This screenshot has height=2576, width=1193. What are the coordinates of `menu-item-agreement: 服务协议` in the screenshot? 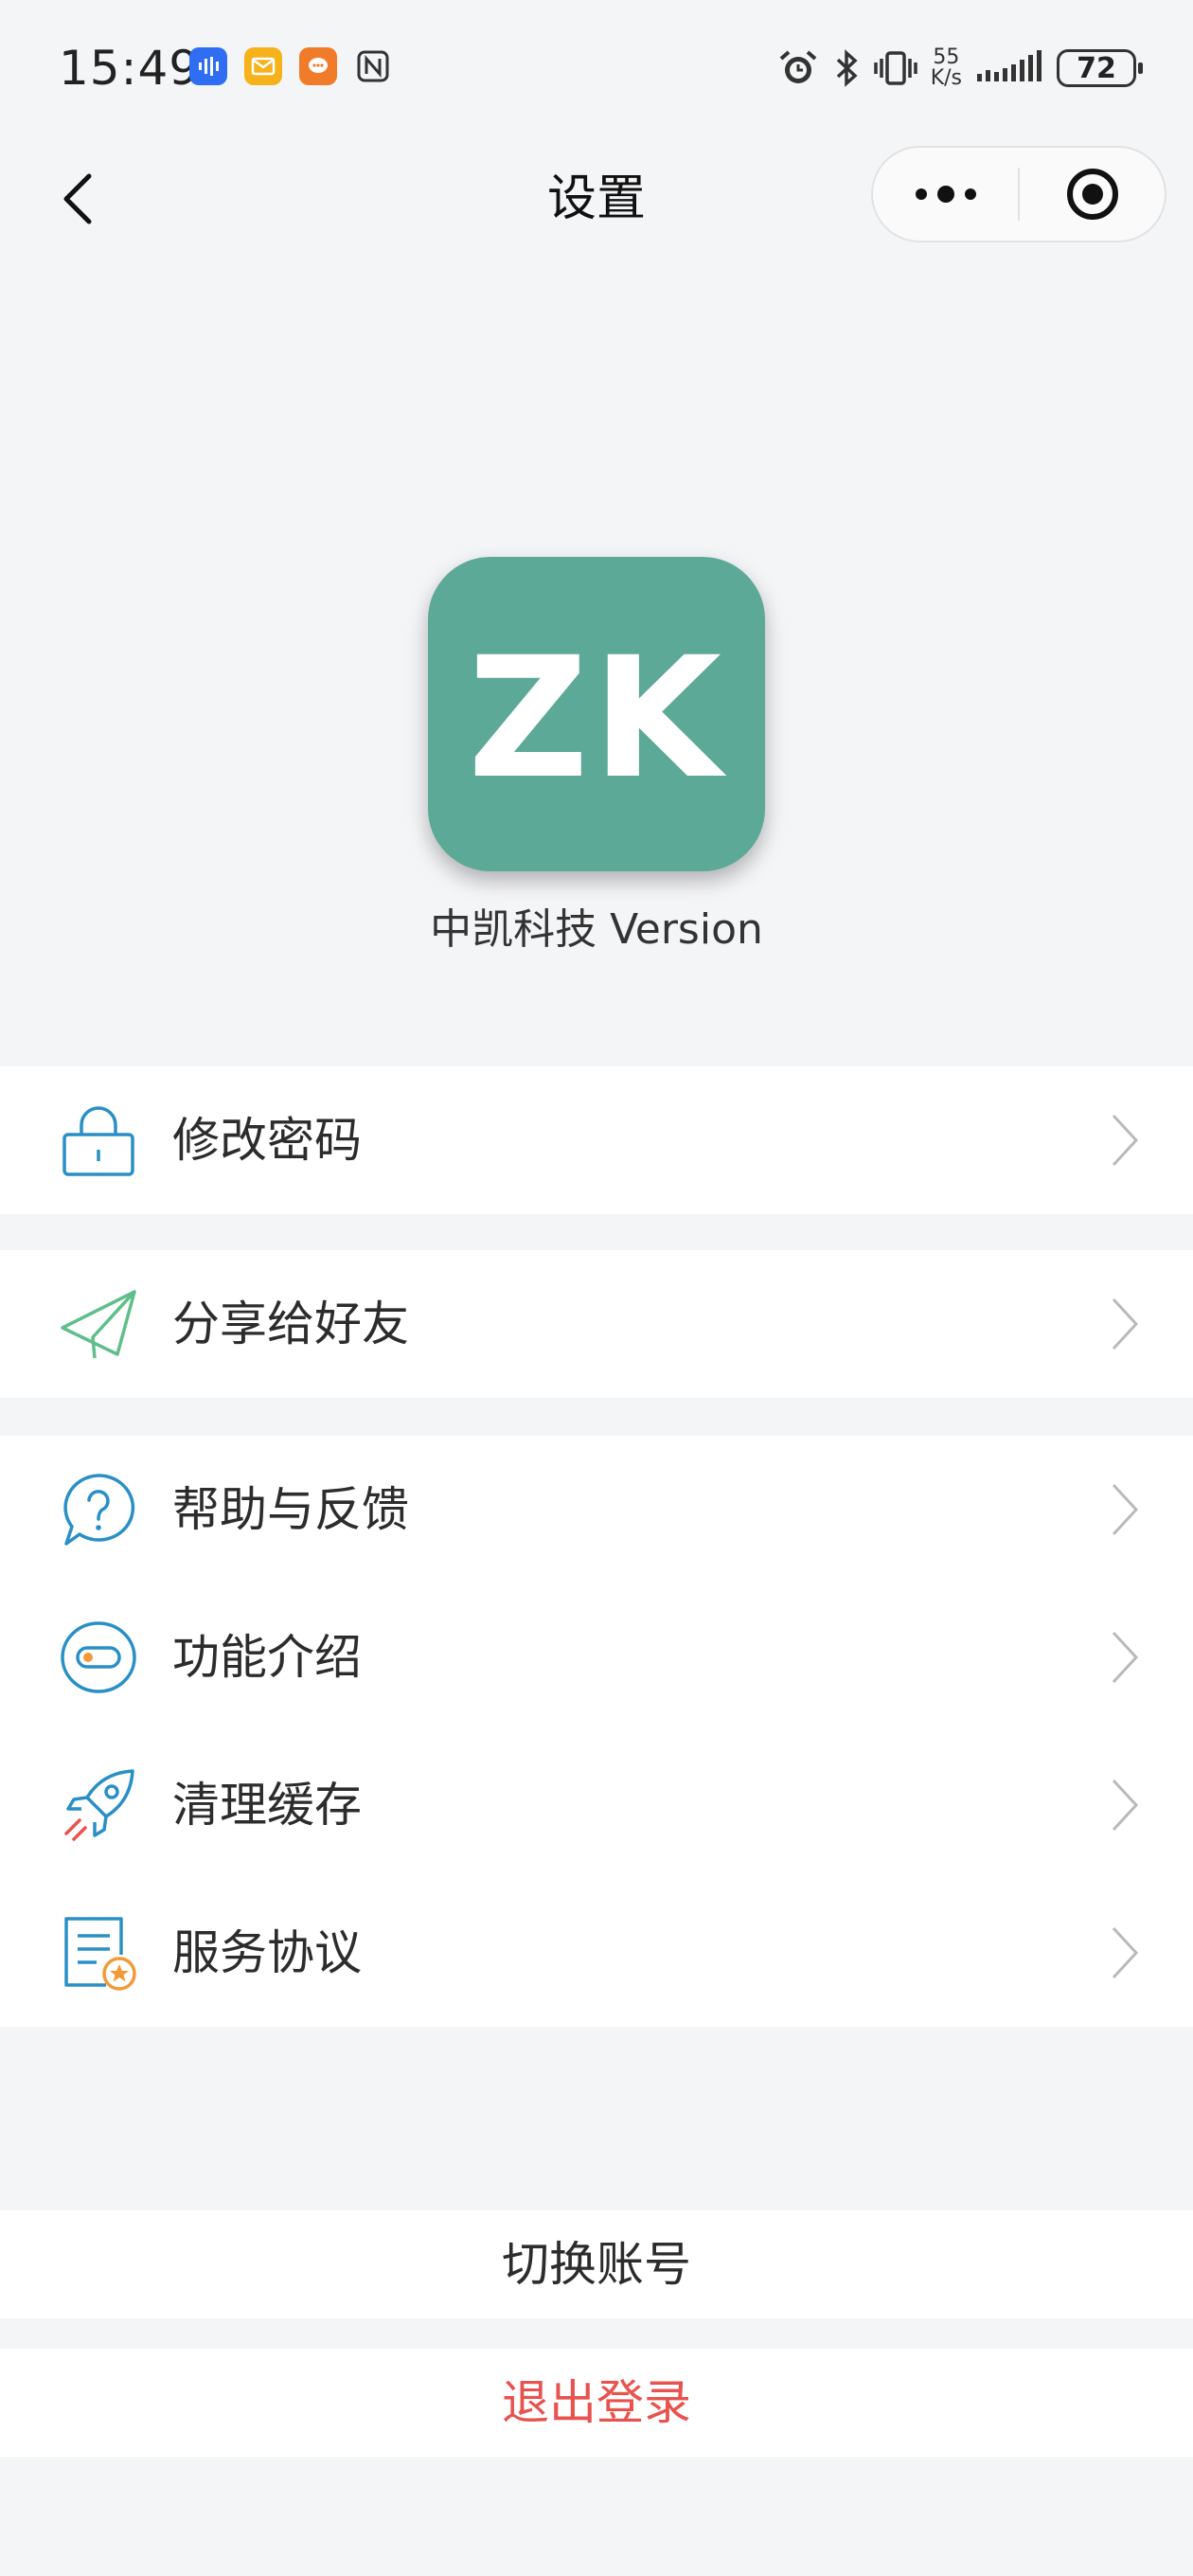 It's located at (596, 1953).